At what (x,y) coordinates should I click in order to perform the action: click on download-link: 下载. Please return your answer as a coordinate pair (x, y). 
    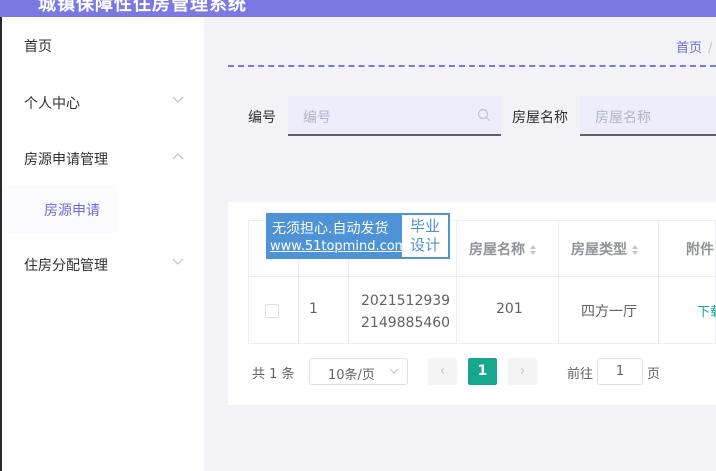
    Looking at the image, I should click on (706, 310).